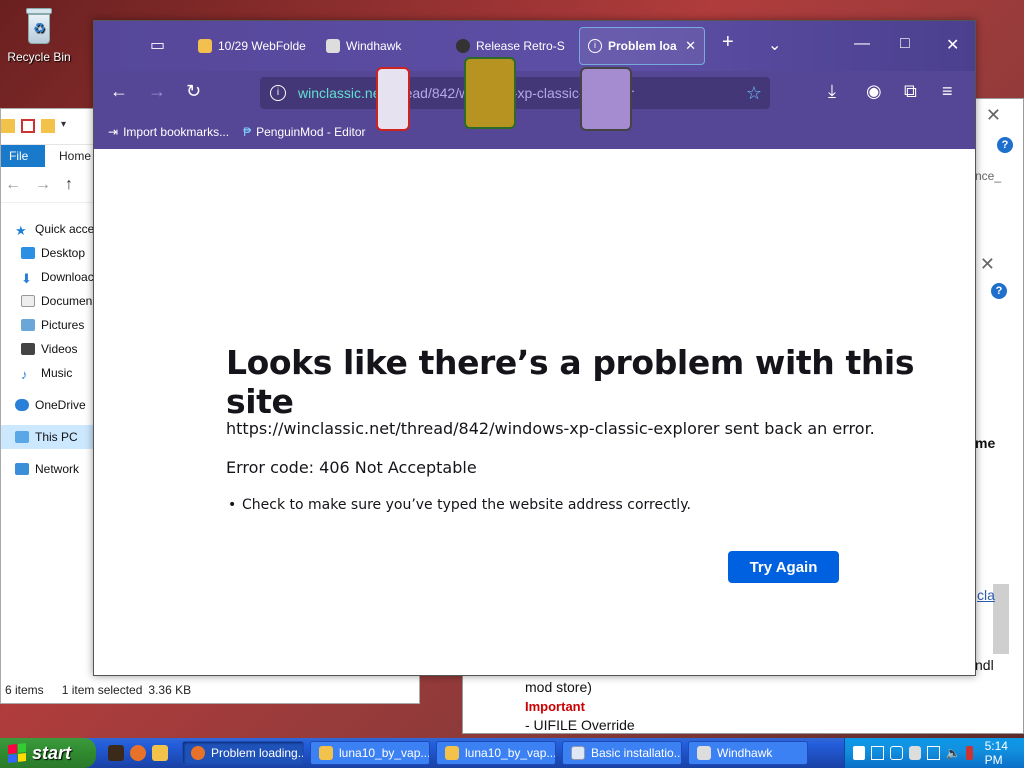 The image size is (1024, 768). What do you see at coordinates (859, 753) in the screenshot?
I see `security-shield-icon` at bounding box center [859, 753].